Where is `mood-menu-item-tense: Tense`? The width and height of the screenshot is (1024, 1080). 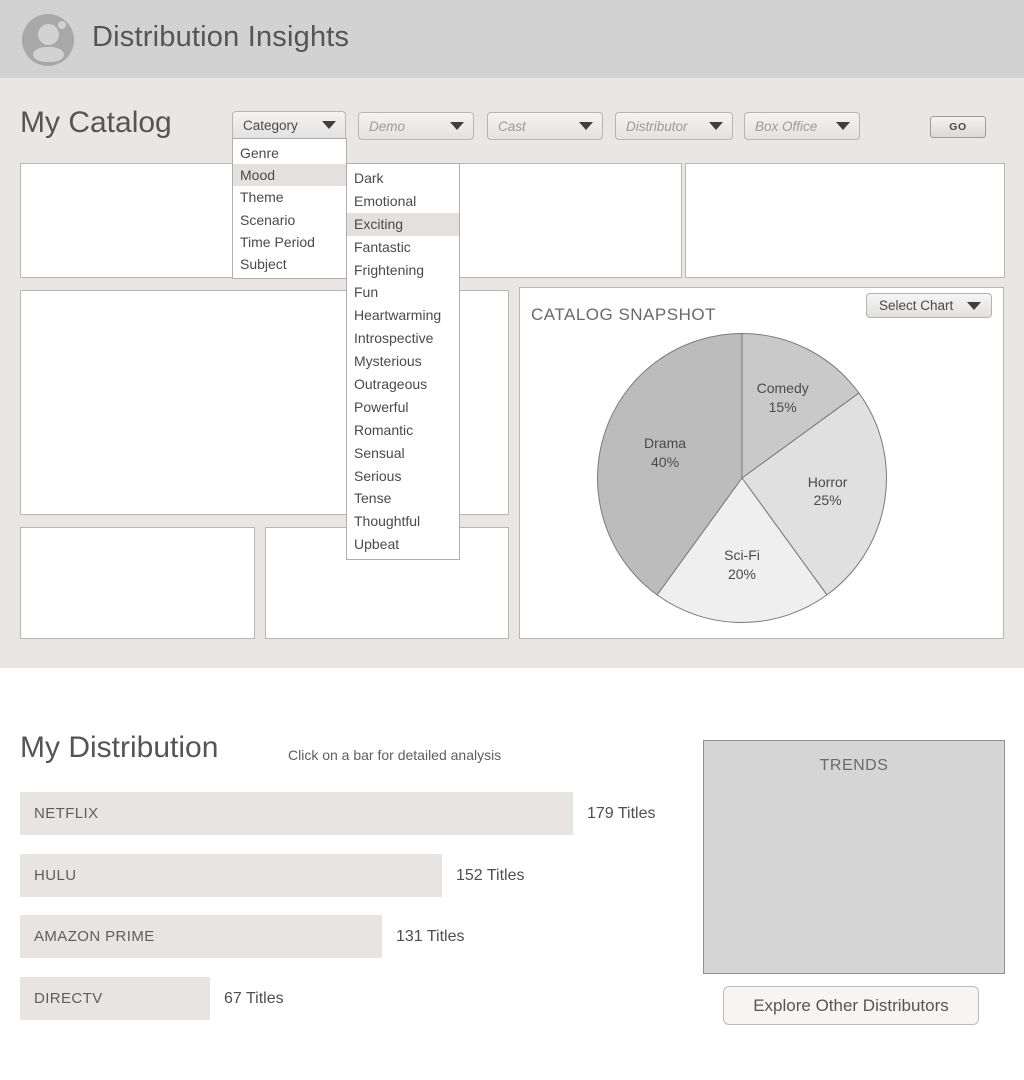
mood-menu-item-tense: Tense is located at coordinates (403, 498).